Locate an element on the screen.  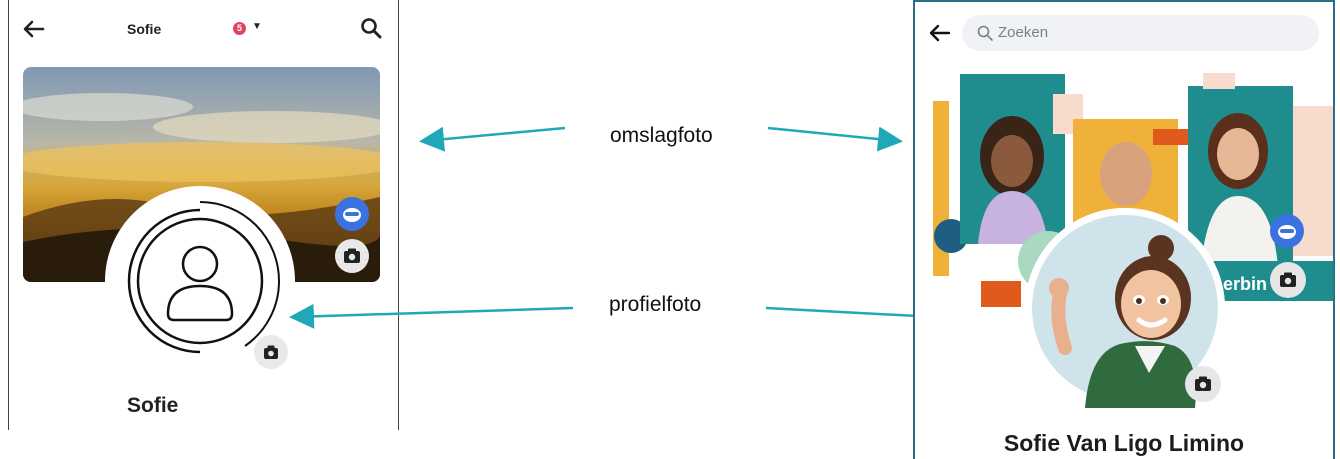
back-arrow-icon is located at coordinates (940, 33).